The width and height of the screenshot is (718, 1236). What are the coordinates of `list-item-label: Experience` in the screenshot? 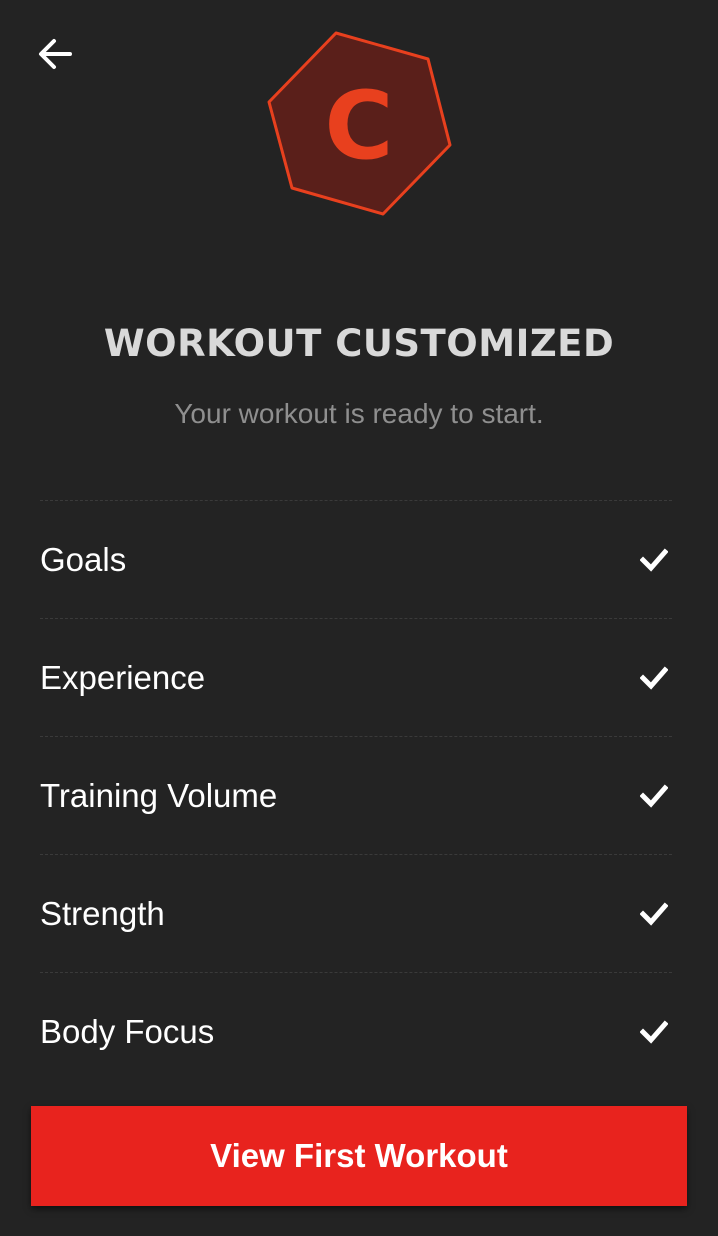 It's located at (123, 677).